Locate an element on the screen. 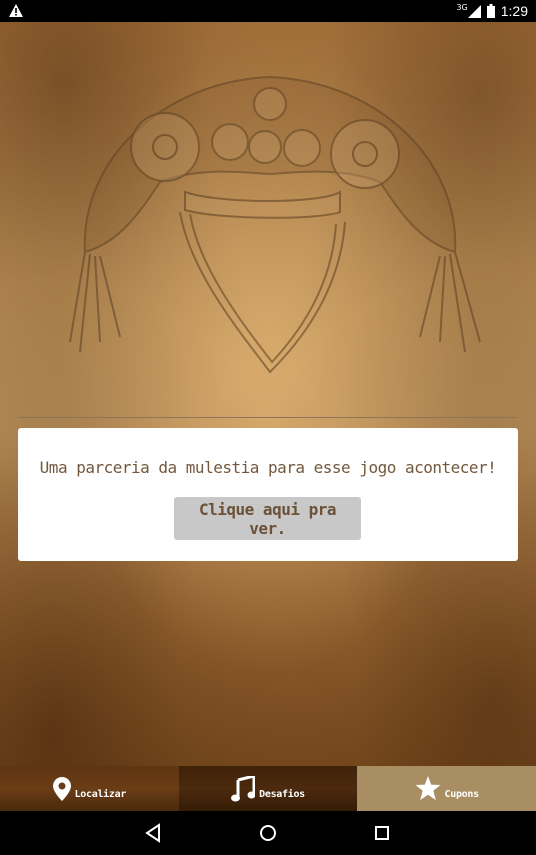 The width and height of the screenshot is (536, 855). battery-icon is located at coordinates (490, 11).